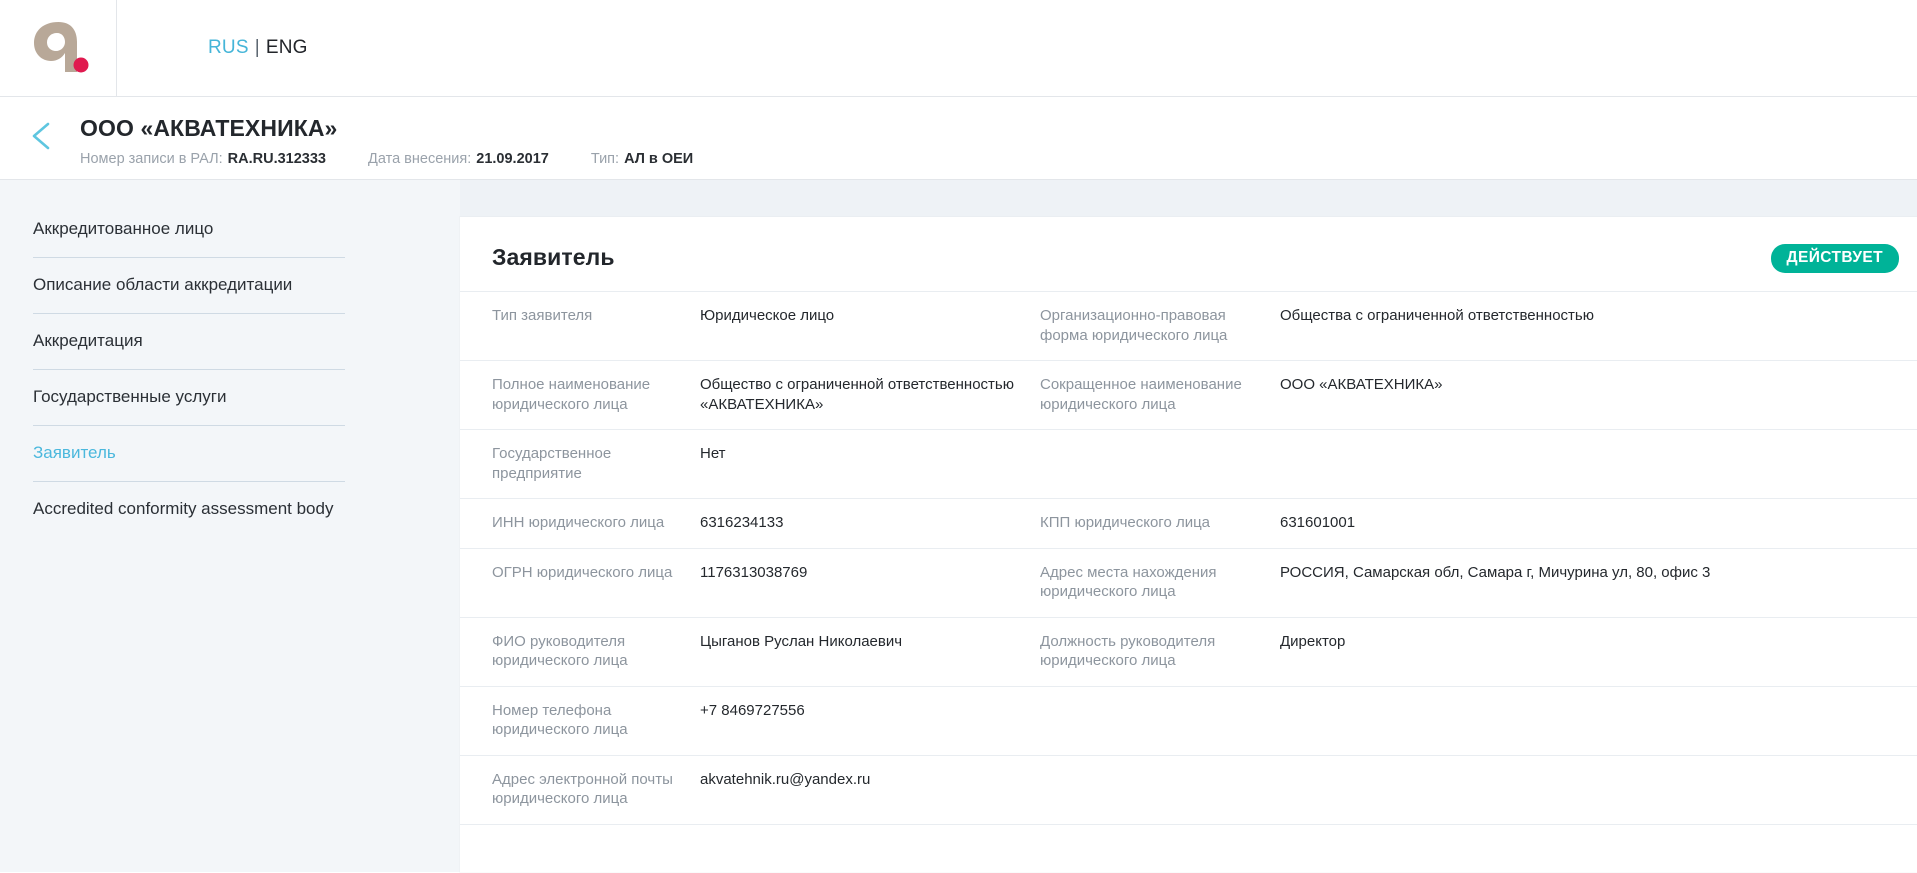 The image size is (1917, 873). Describe the element at coordinates (571, 394) in the screenshot. I see `field-label: Полное наименование юридического лица` at that location.